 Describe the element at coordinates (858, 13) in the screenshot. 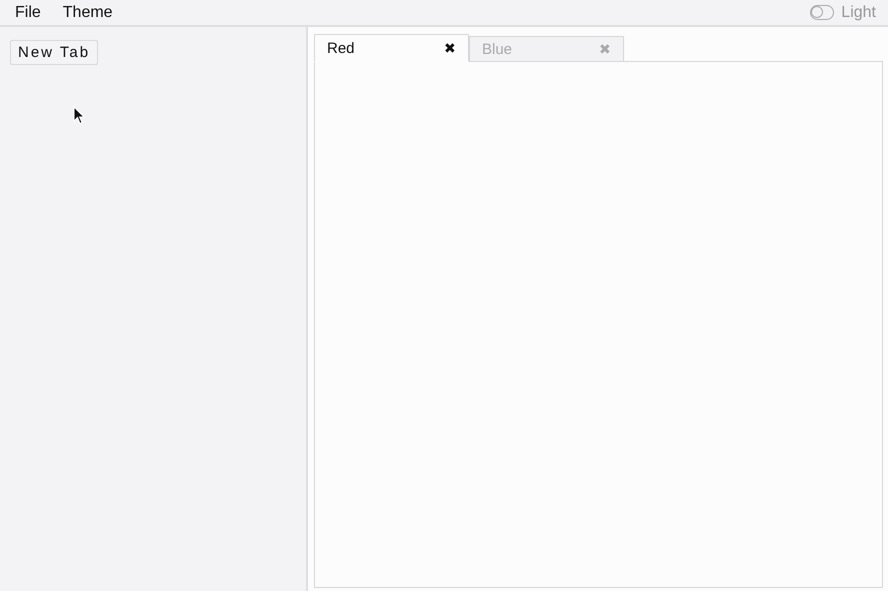

I see `toggle-label: Light` at that location.